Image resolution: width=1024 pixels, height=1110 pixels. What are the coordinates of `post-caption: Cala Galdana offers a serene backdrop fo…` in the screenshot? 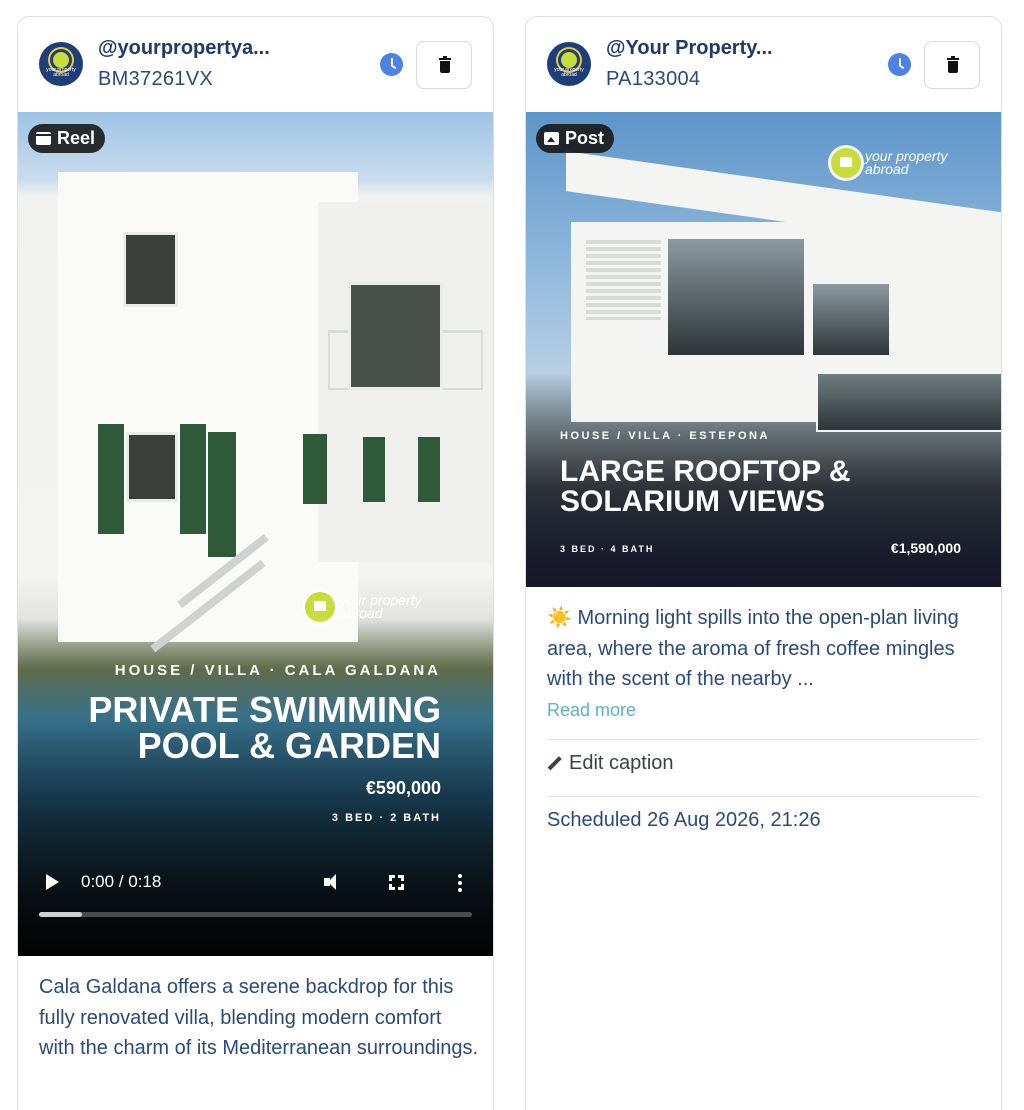 It's located at (259, 1017).